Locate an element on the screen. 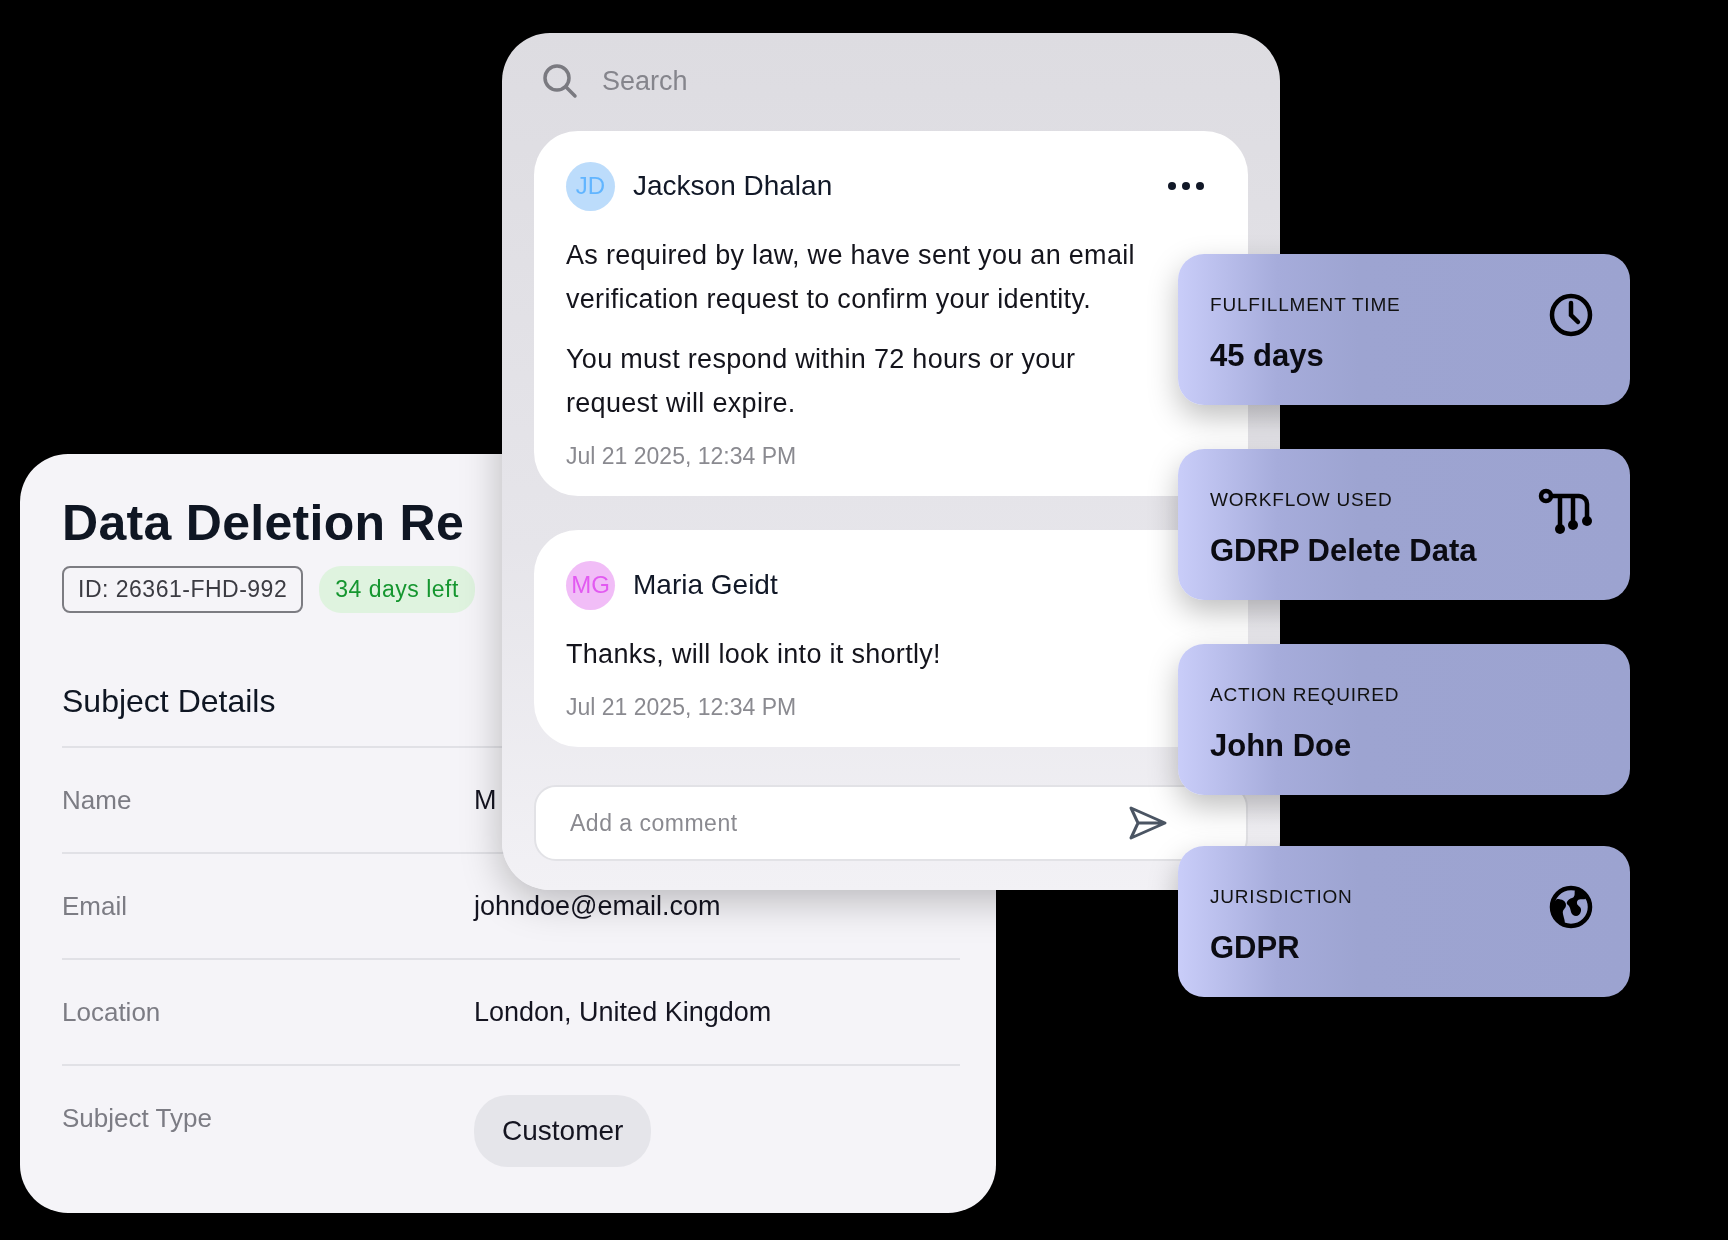  author-name: Maria Geidt is located at coordinates (706, 585).